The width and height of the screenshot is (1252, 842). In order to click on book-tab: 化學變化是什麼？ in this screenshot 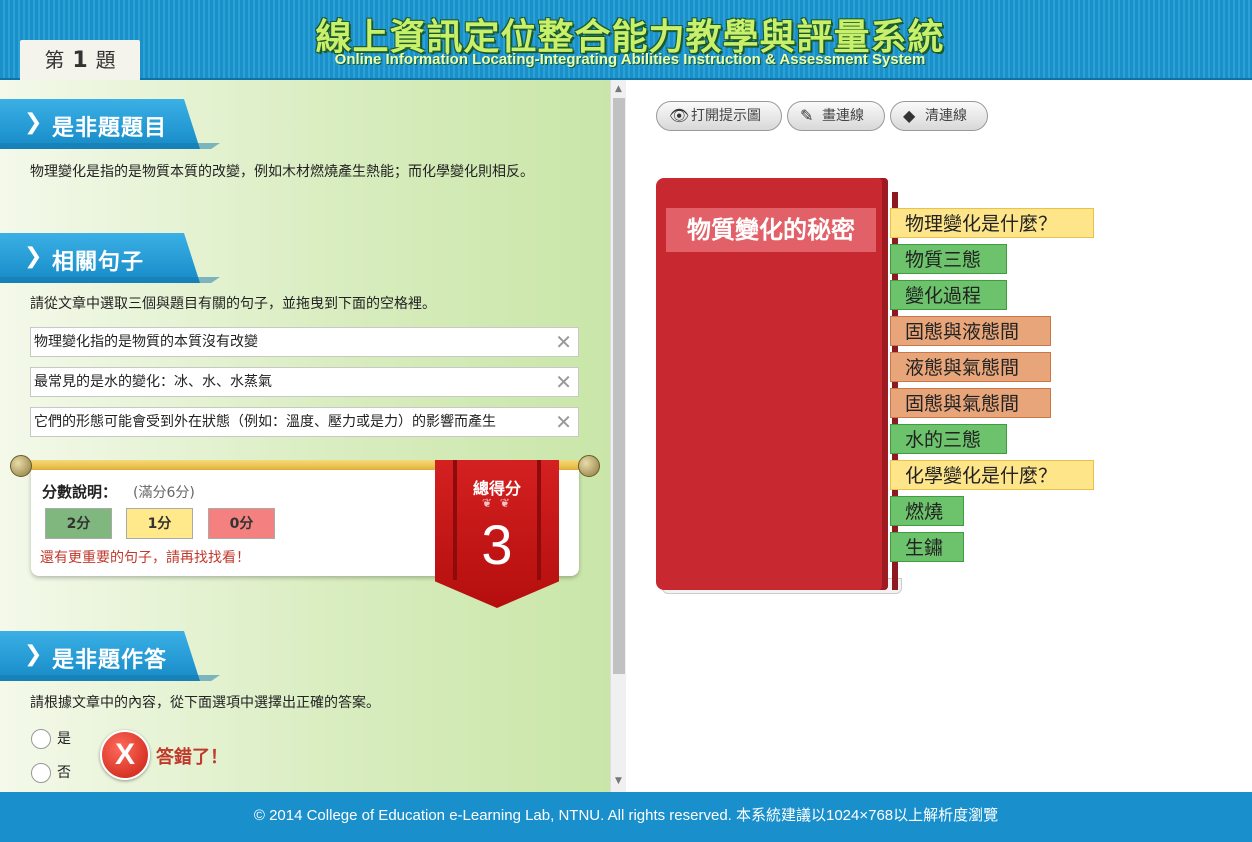, I will do `click(992, 475)`.